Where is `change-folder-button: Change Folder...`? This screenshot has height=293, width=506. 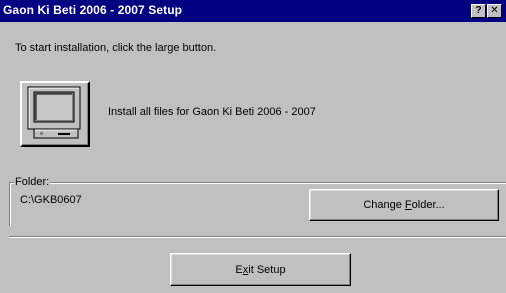 change-folder-button: Change Folder... is located at coordinates (404, 205).